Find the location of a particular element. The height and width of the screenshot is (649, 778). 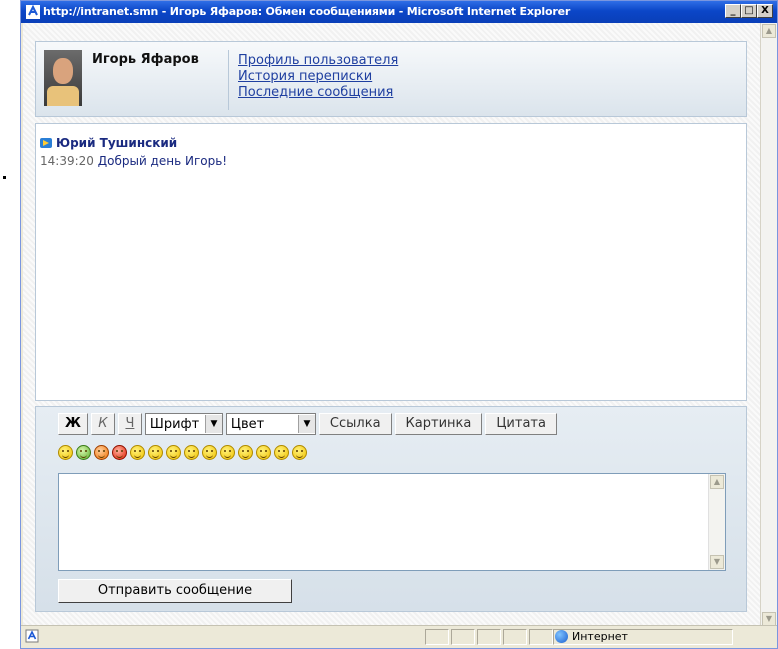

ie-icon is located at coordinates (33, 11).